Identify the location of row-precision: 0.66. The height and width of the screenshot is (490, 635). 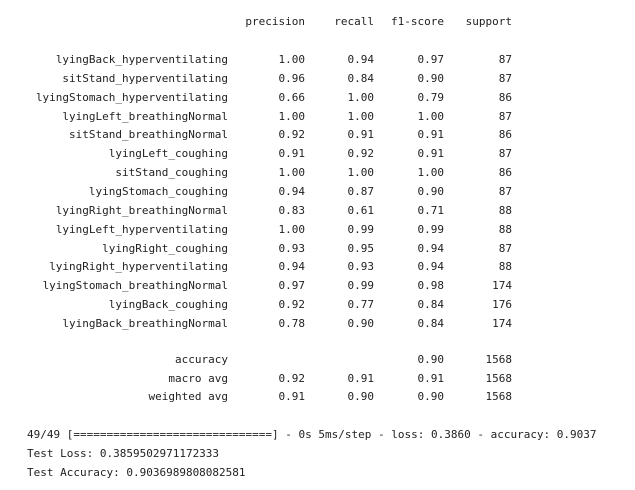
(292, 97).